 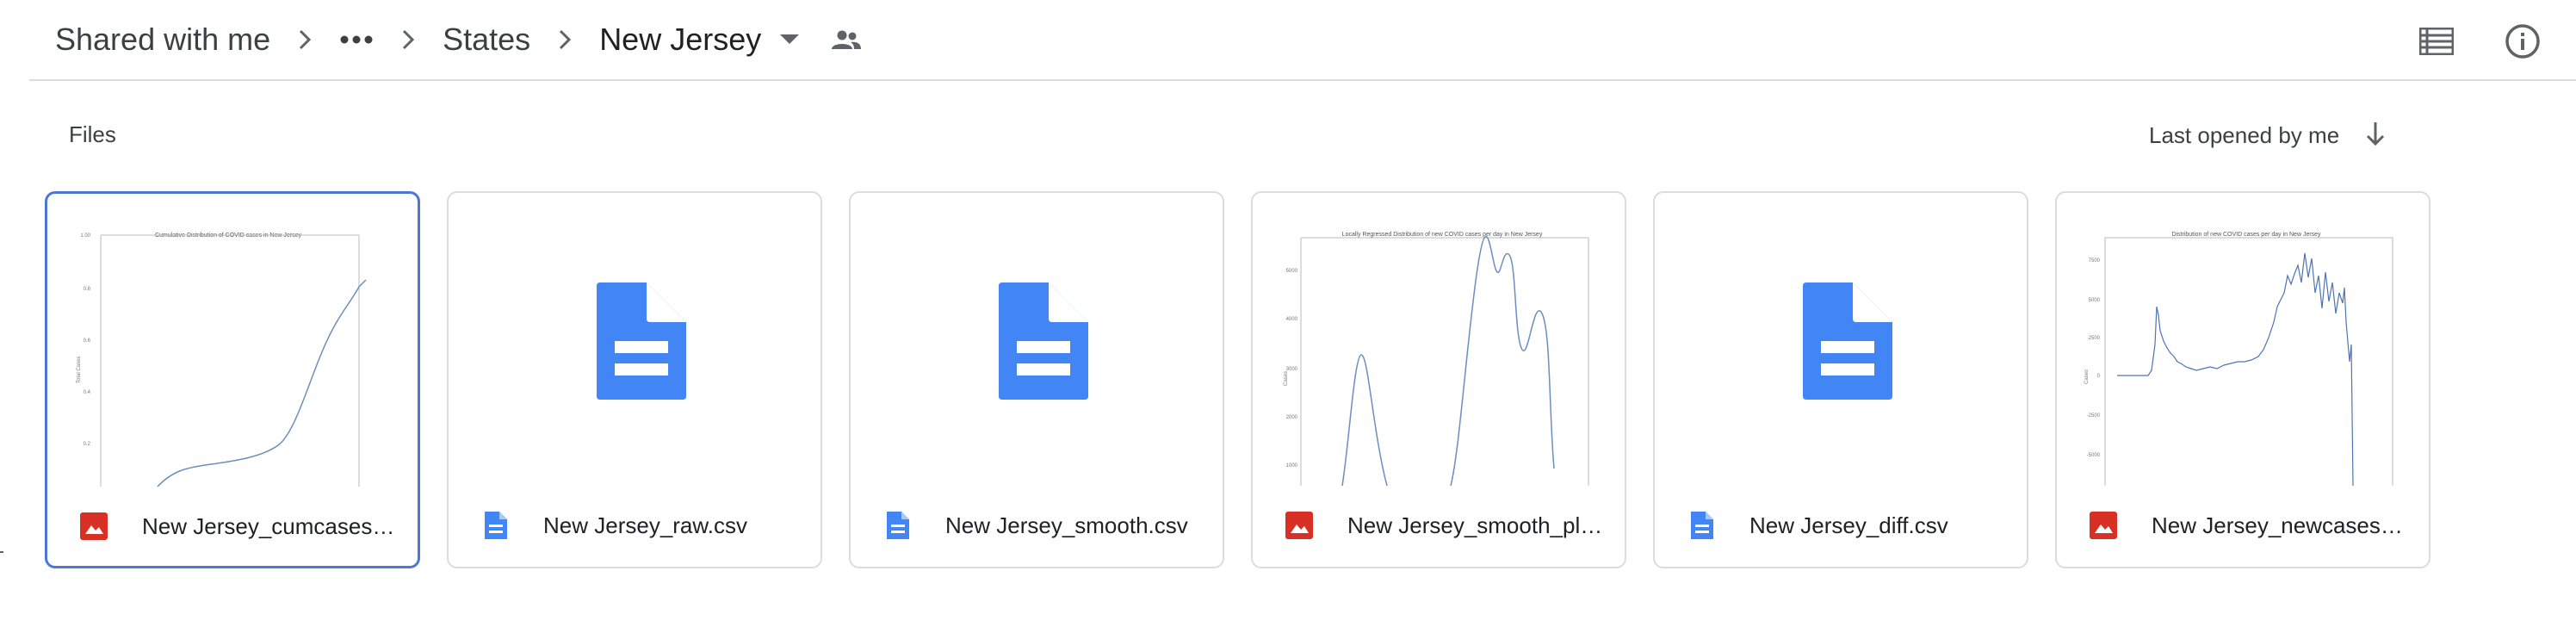 I want to click on sort-button: Last opened by me, so click(x=2268, y=135).